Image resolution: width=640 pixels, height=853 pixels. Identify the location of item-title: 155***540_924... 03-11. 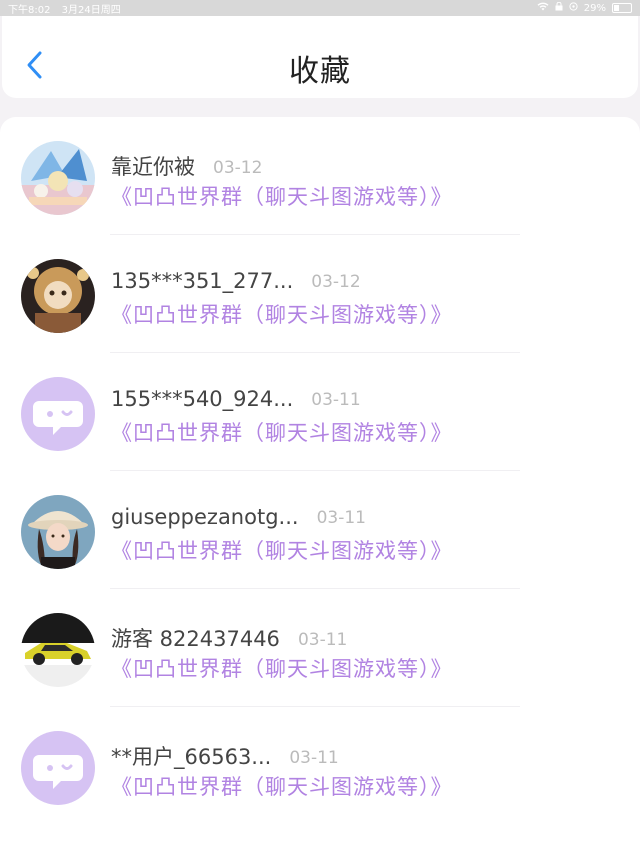
(236, 399).